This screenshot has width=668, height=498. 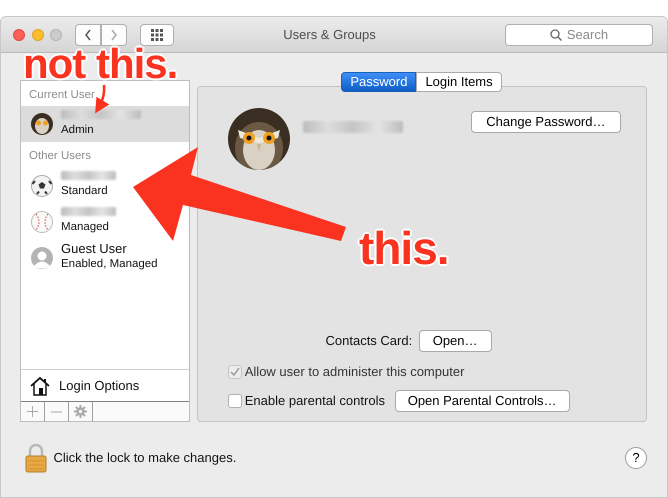 What do you see at coordinates (42, 221) in the screenshot?
I see `baseball-icon` at bounding box center [42, 221].